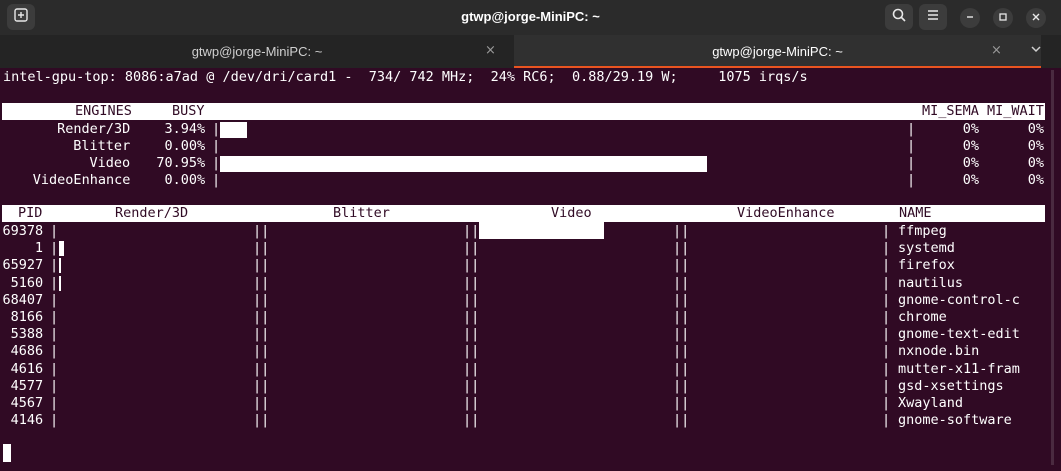 The image size is (1061, 471). What do you see at coordinates (1003, 18) in the screenshot?
I see `maximize-button` at bounding box center [1003, 18].